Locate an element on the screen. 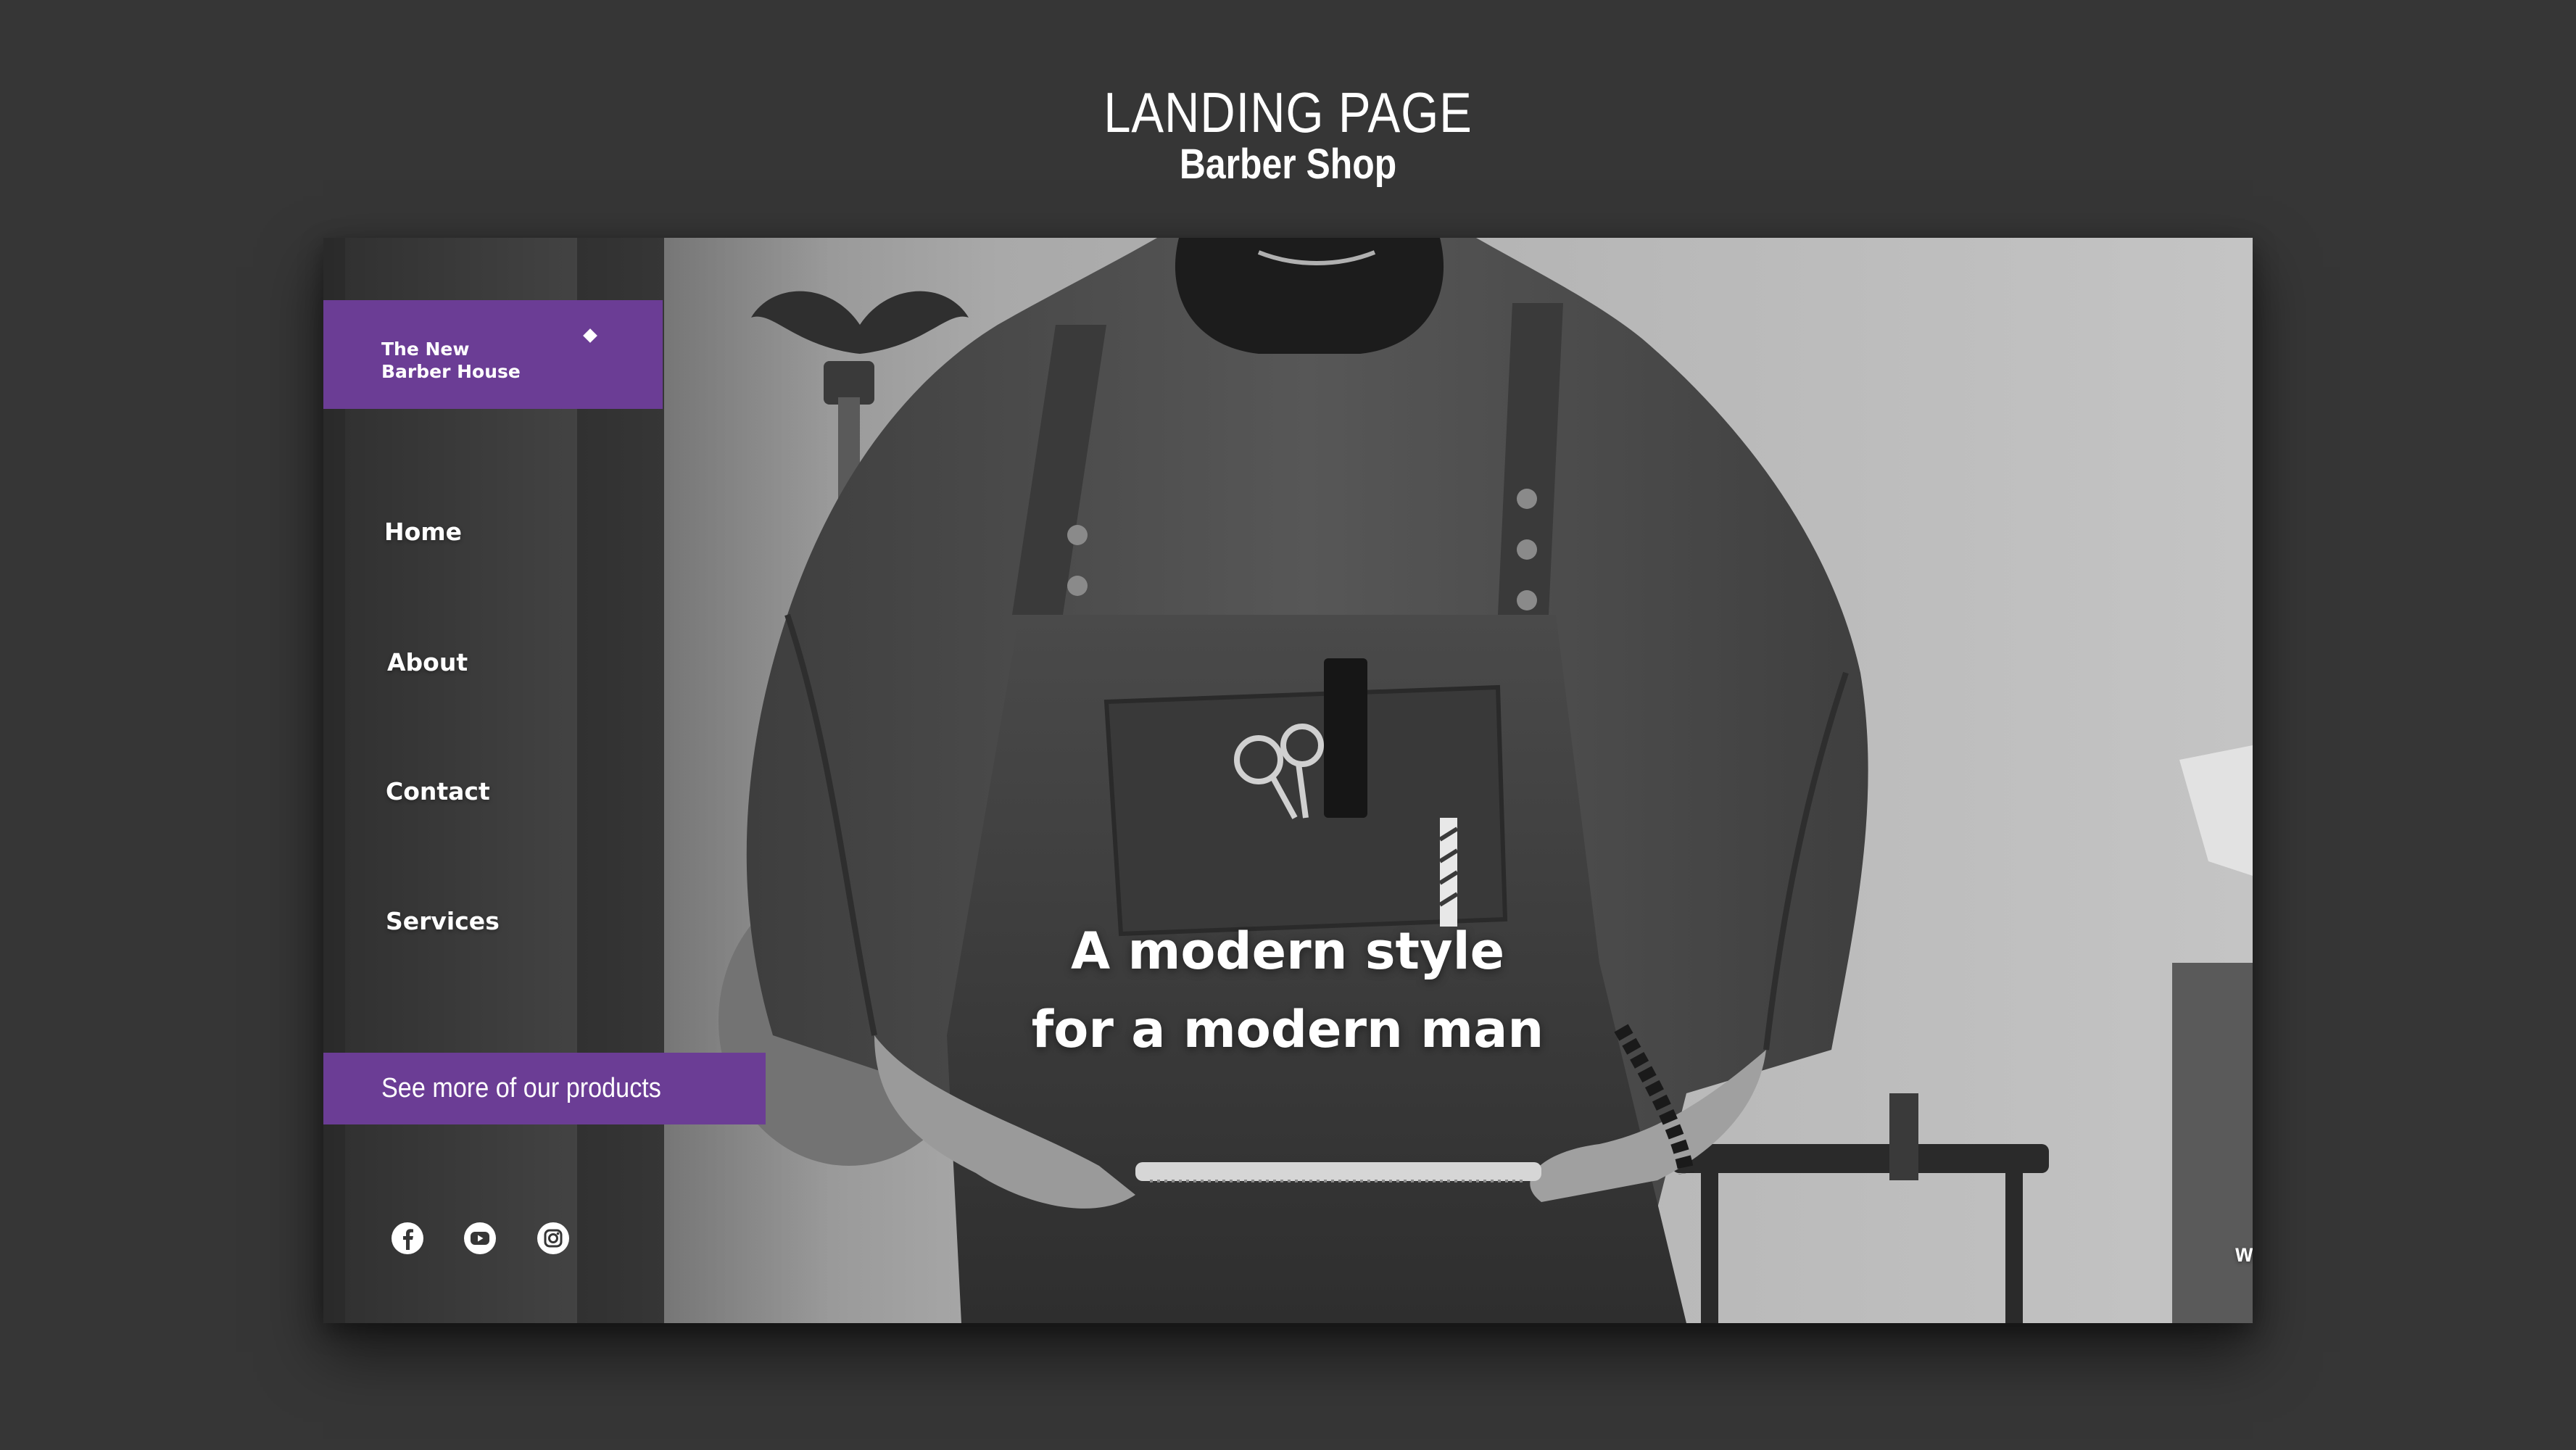 The width and height of the screenshot is (2576, 1450). instagram-icon is located at coordinates (553, 1238).